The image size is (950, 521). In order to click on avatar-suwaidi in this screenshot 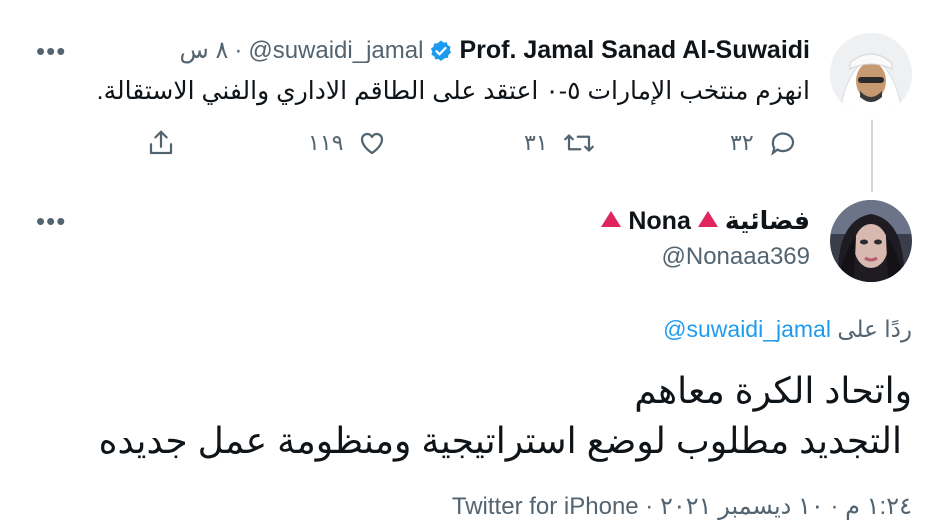, I will do `click(871, 74)`.